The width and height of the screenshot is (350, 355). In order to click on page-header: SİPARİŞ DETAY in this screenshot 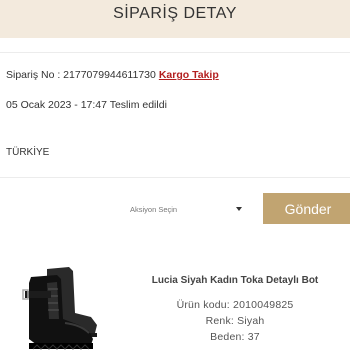, I will do `click(175, 19)`.